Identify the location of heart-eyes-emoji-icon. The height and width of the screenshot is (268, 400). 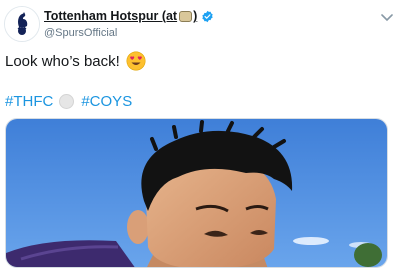
(136, 61).